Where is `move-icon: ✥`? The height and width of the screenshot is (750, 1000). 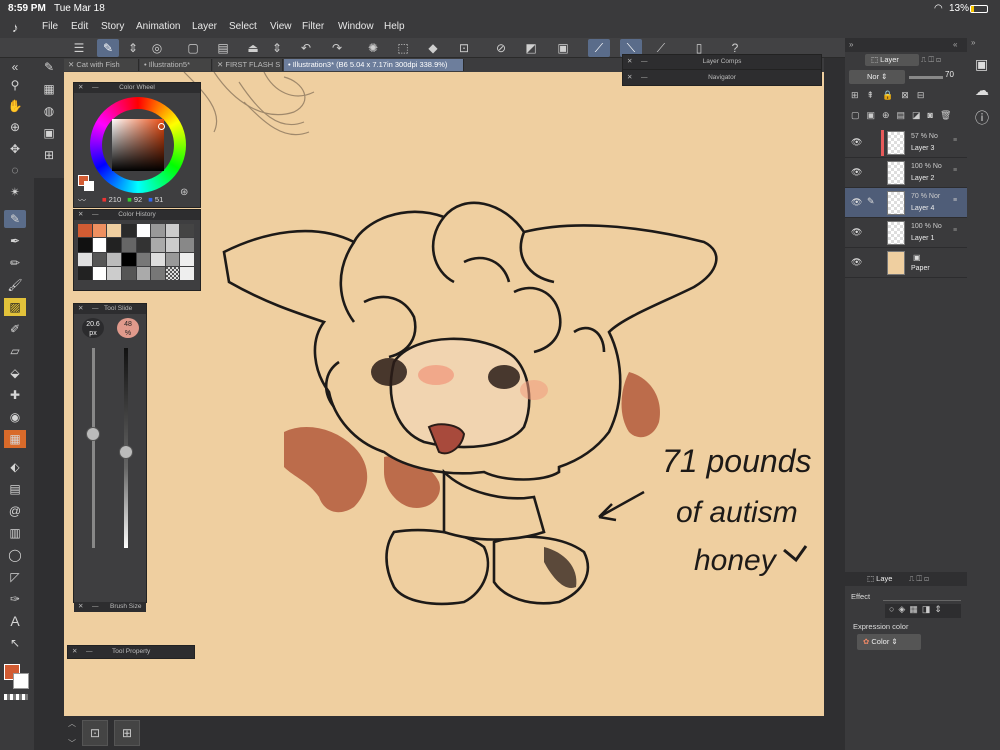
move-icon: ✥ is located at coordinates (15, 149).